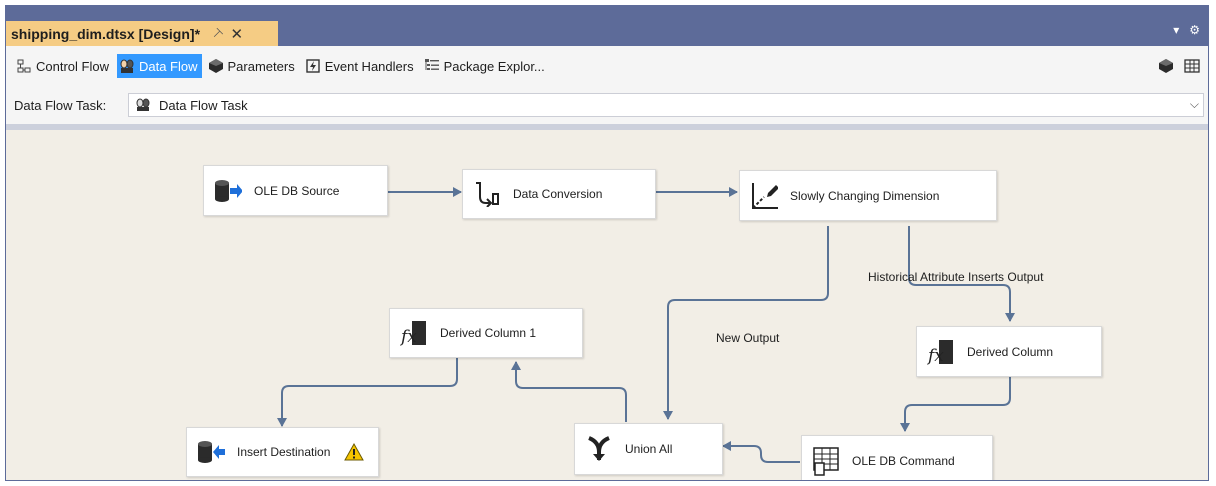 The width and height of the screenshot is (1216, 486). What do you see at coordinates (746, 323) in the screenshot?
I see `path-scd-new-output` at bounding box center [746, 323].